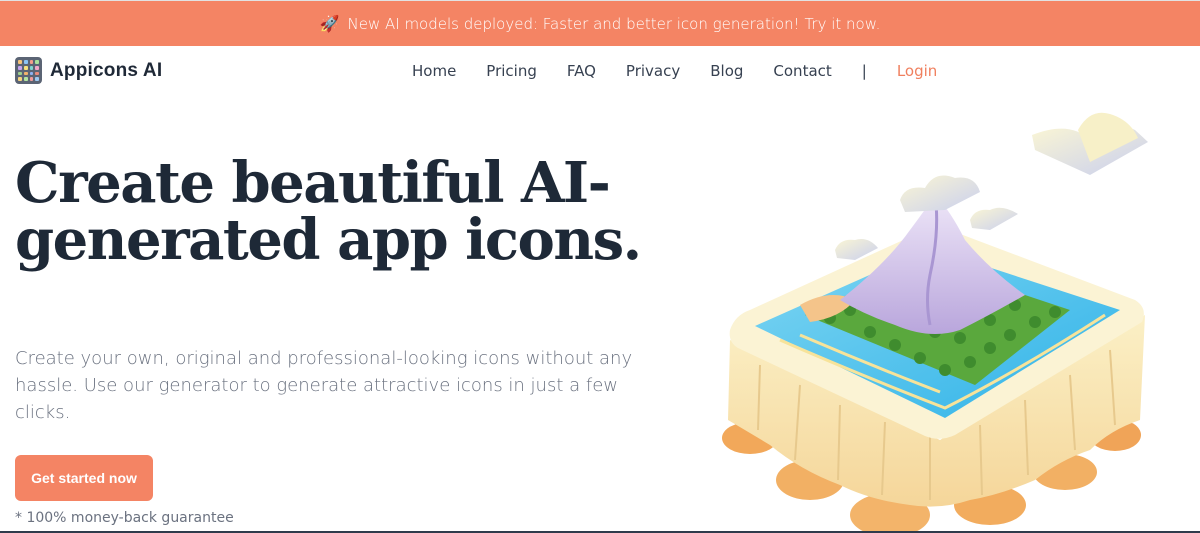 The image size is (1200, 533). What do you see at coordinates (328, 211) in the screenshot?
I see `hero-title: Create beautiful AI-generated app icons.` at bounding box center [328, 211].